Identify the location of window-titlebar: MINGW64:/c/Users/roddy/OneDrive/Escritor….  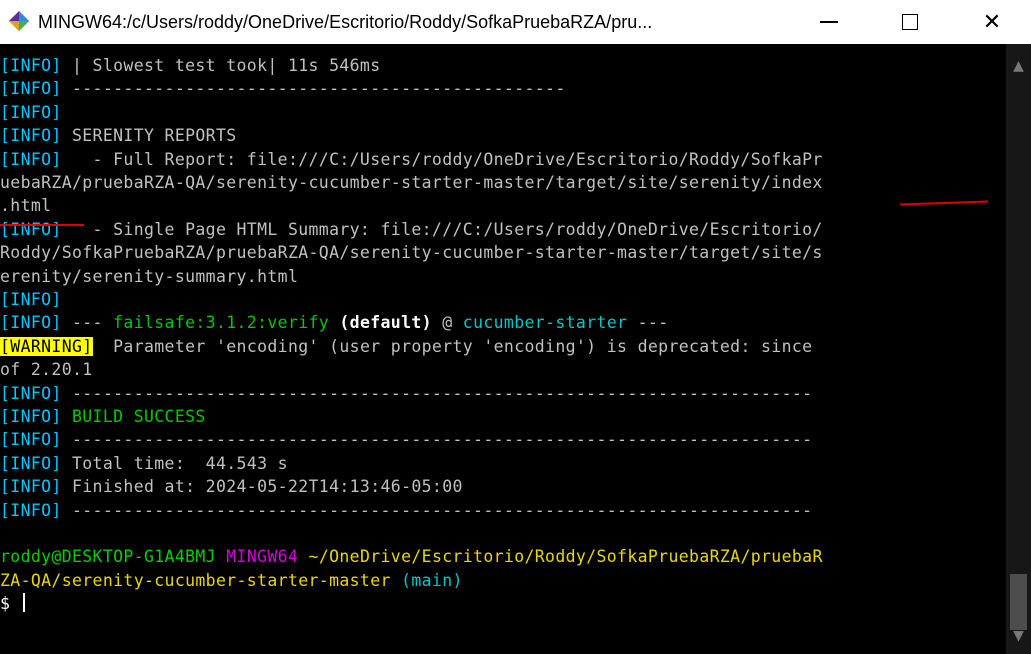
(515, 22).